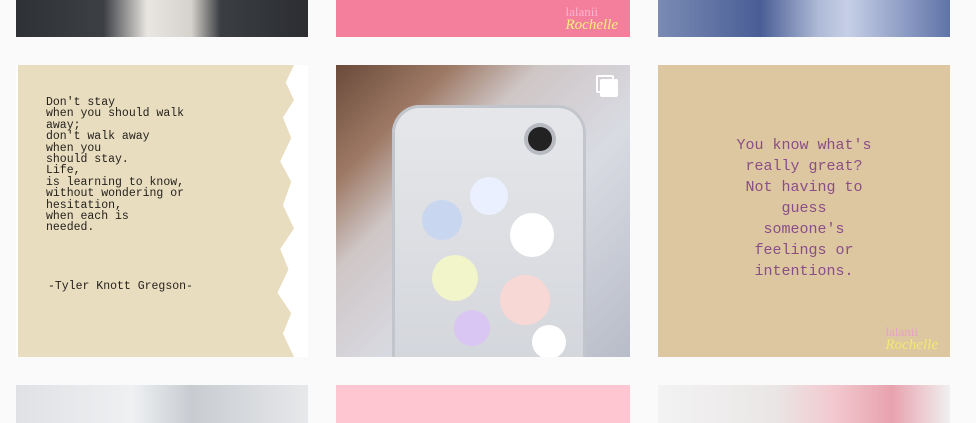 This screenshot has width=976, height=423. What do you see at coordinates (804, 404) in the screenshot?
I see `post-tile-crystal-photo` at bounding box center [804, 404].